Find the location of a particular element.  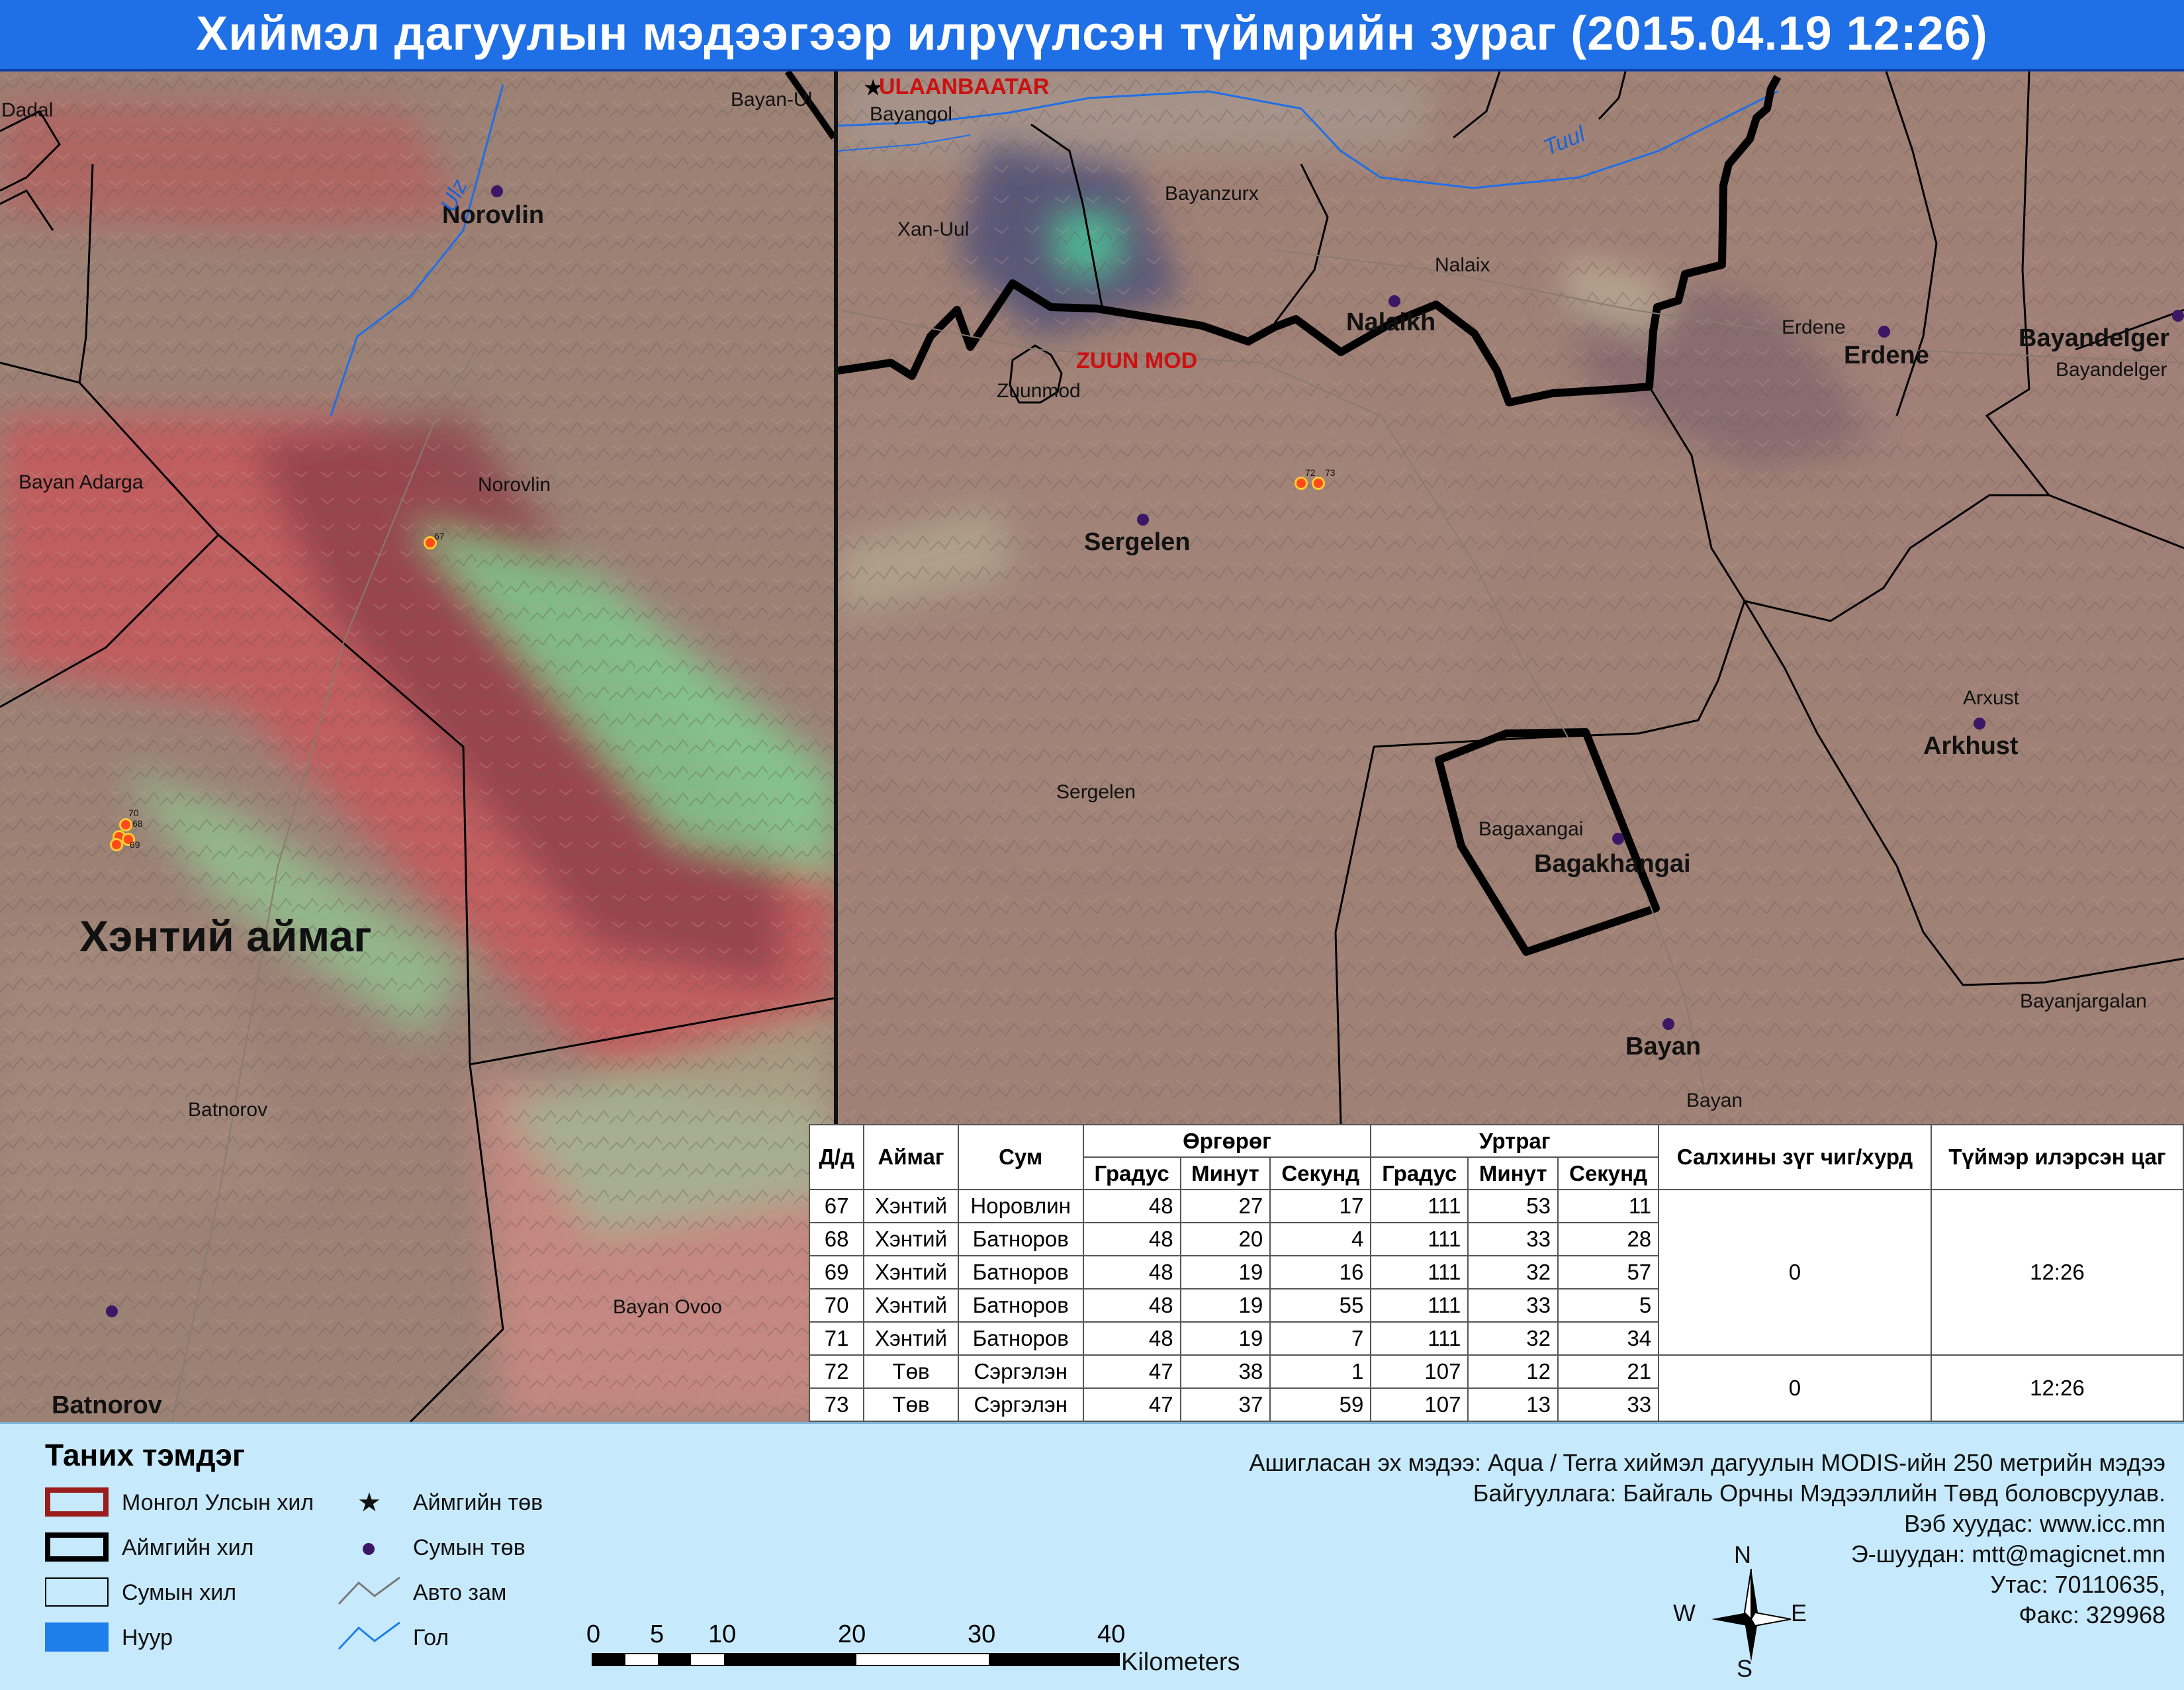

legend-label: Авто зам is located at coordinates (460, 1593).